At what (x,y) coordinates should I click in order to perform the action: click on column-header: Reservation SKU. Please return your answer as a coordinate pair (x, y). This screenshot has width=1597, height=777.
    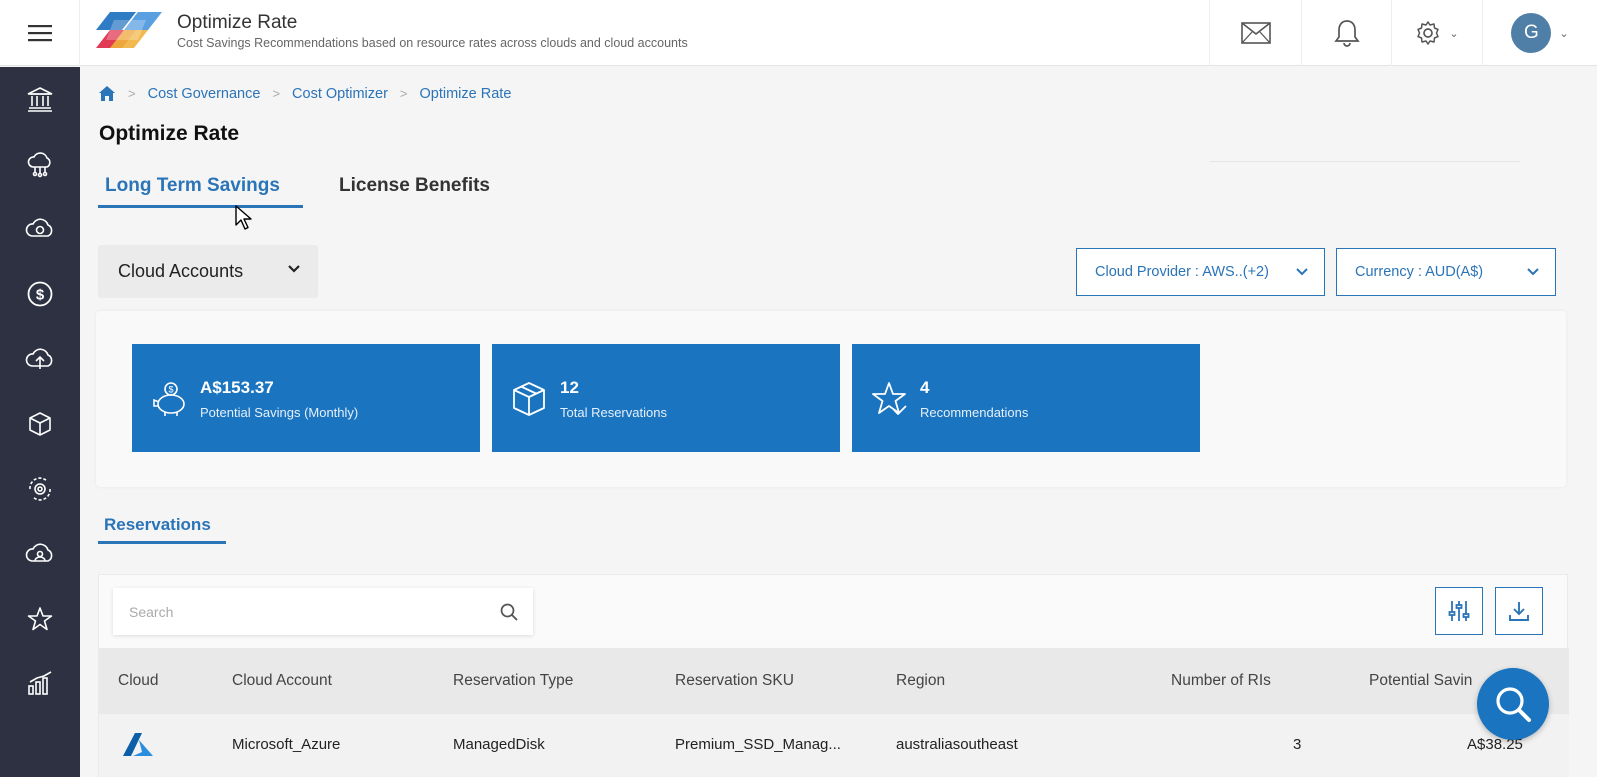
    Looking at the image, I should click on (734, 681).